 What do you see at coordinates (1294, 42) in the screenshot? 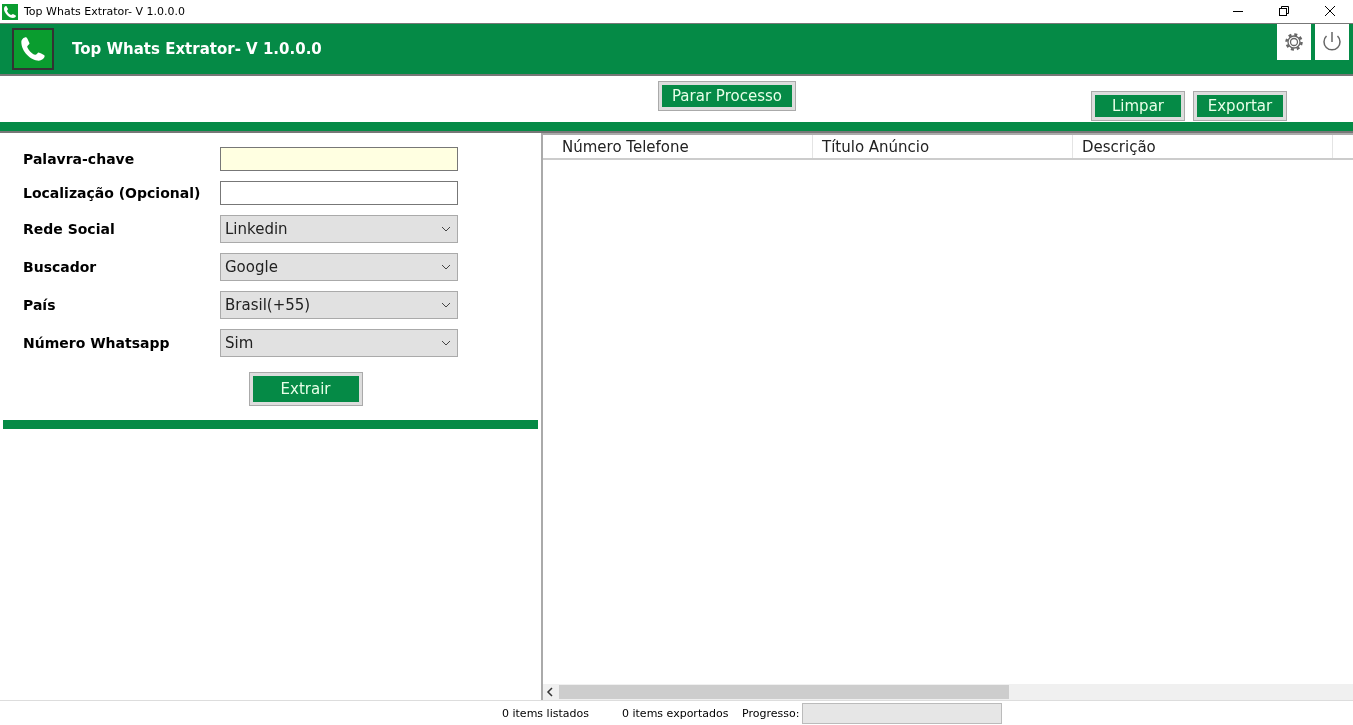
I see `settings-icon` at bounding box center [1294, 42].